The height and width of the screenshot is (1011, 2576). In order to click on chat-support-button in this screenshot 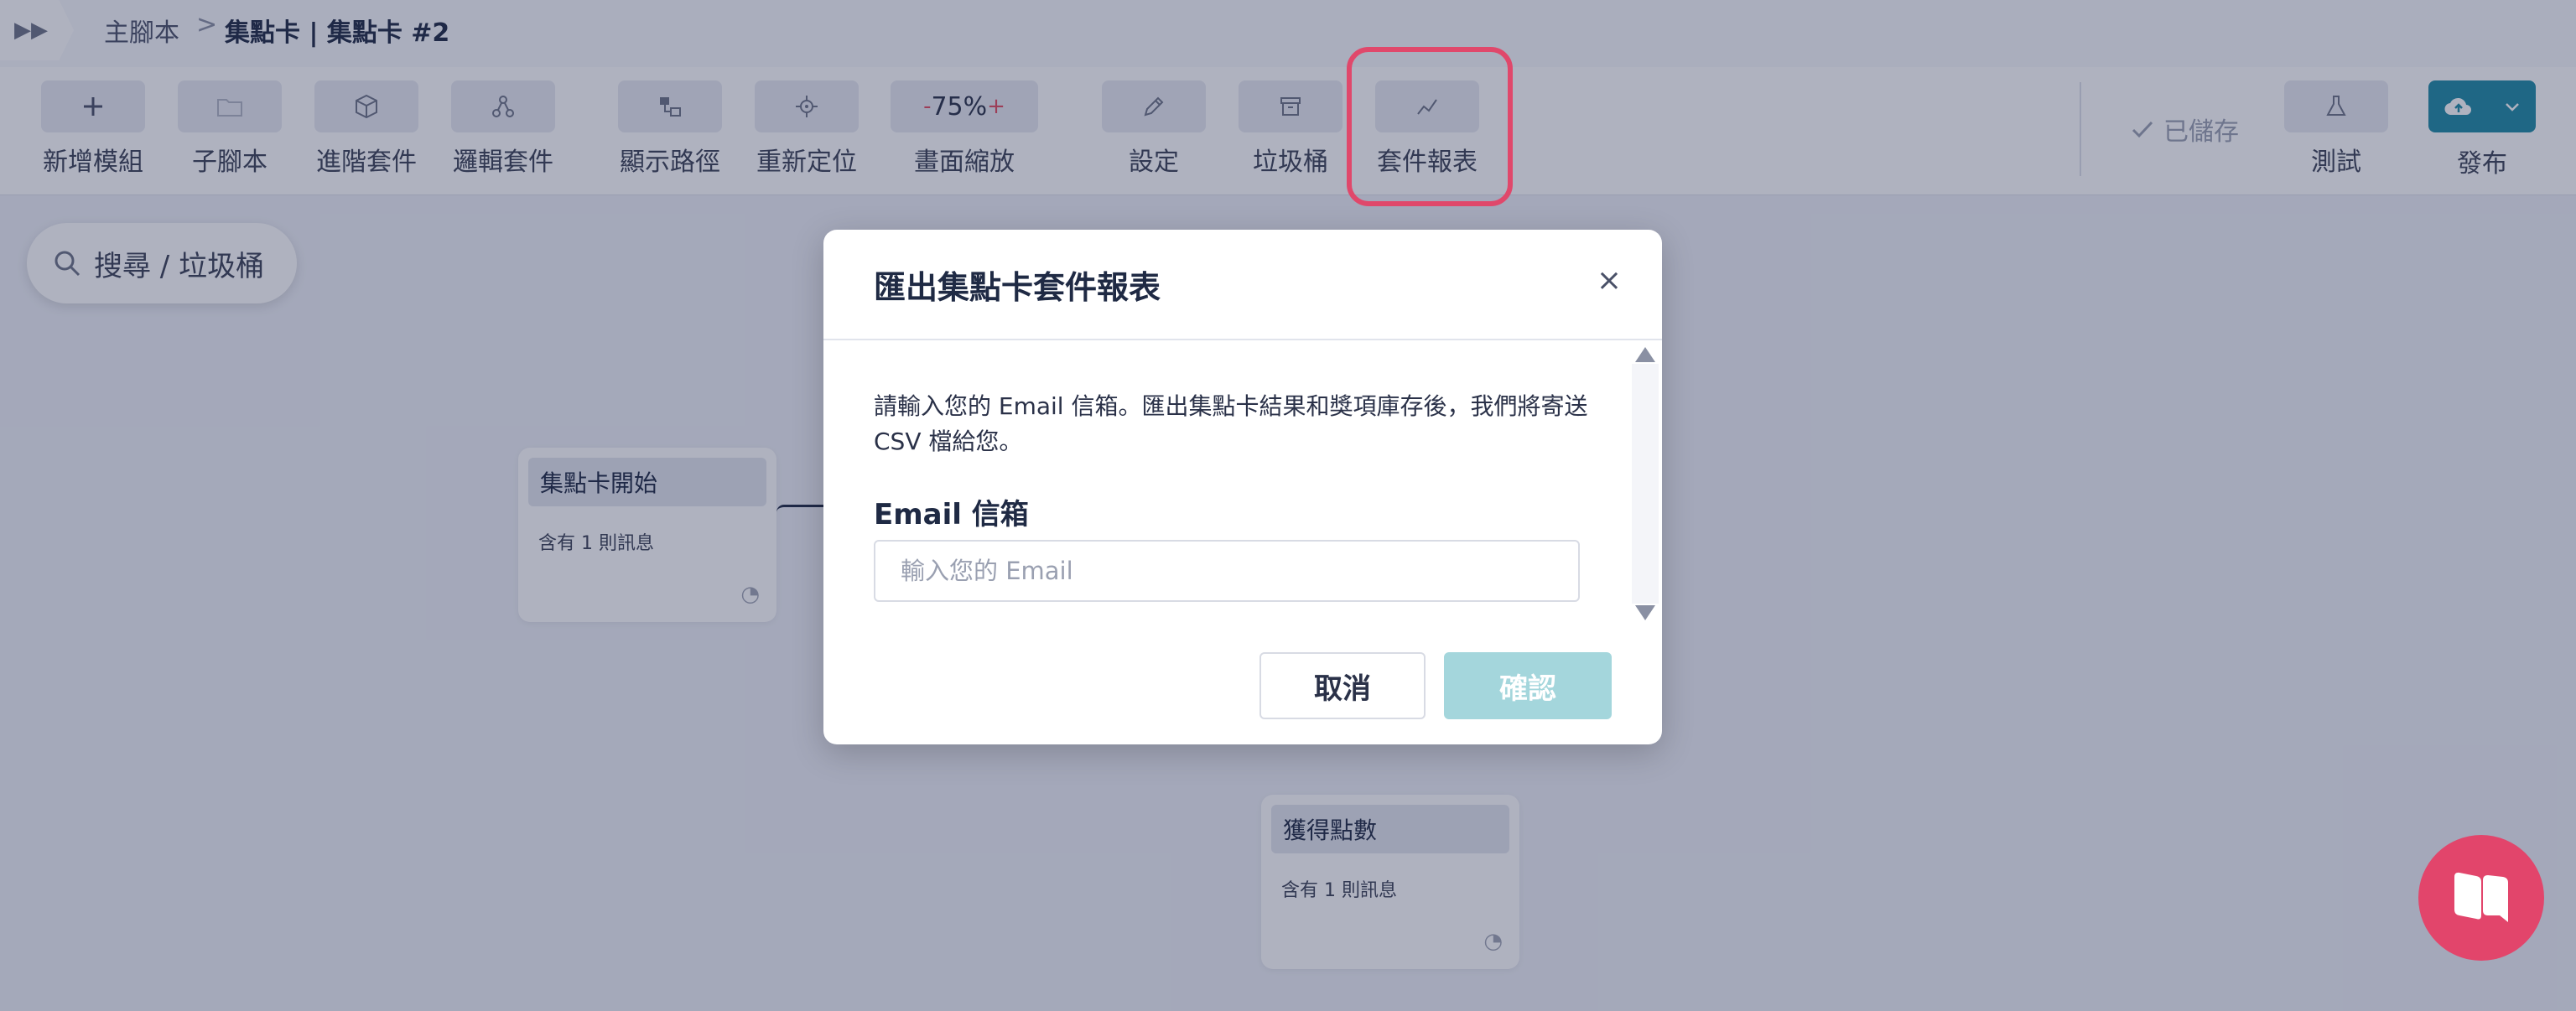, I will do `click(2481, 898)`.